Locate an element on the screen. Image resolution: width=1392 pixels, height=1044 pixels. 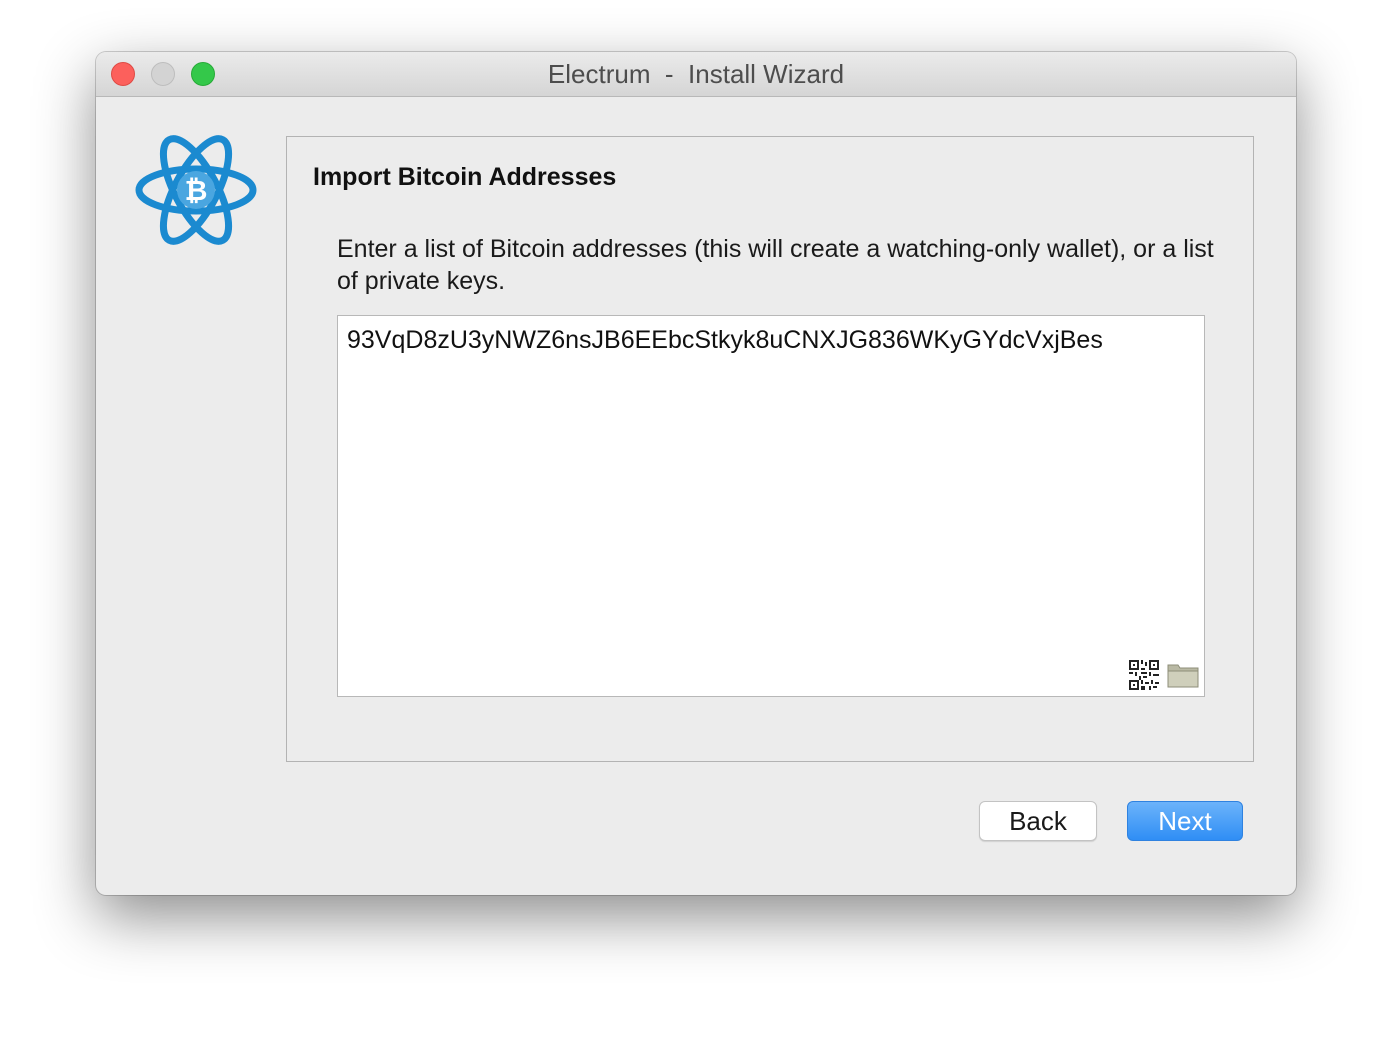
electrum-logo-icon: ₿ is located at coordinates (196, 190).